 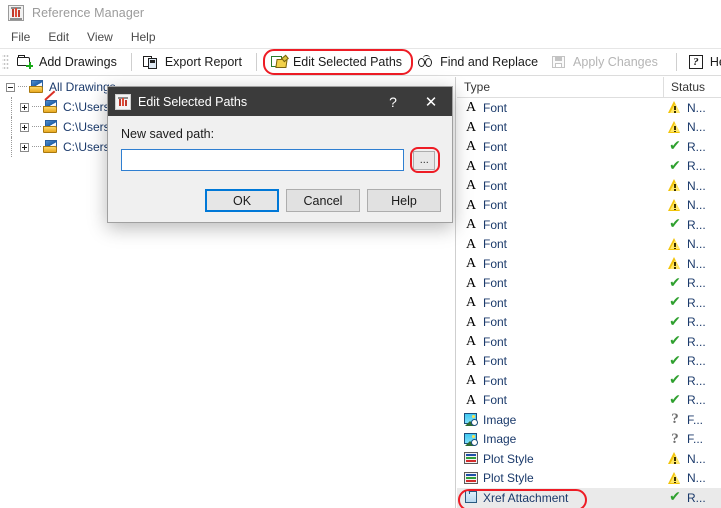 I want to click on dialog-title: Edit Selected Paths, so click(x=193, y=101).